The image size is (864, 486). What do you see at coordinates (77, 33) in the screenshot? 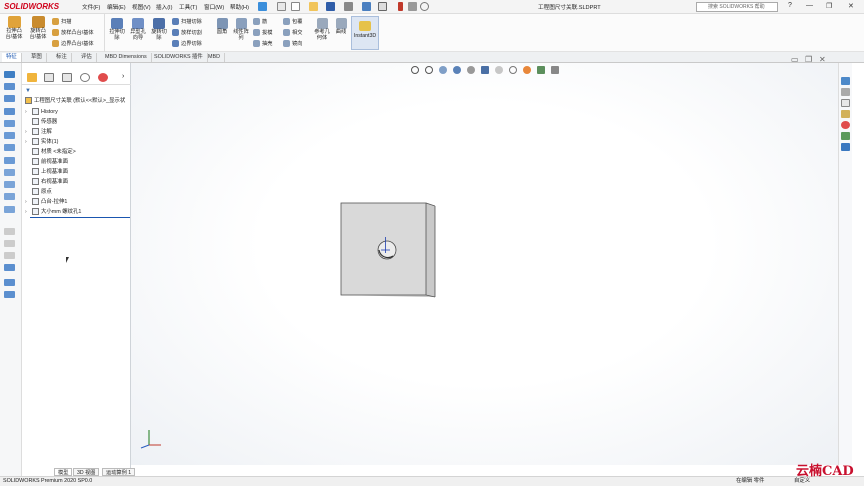
I see `loft-boss-button: 放样凸台/基体` at bounding box center [77, 33].